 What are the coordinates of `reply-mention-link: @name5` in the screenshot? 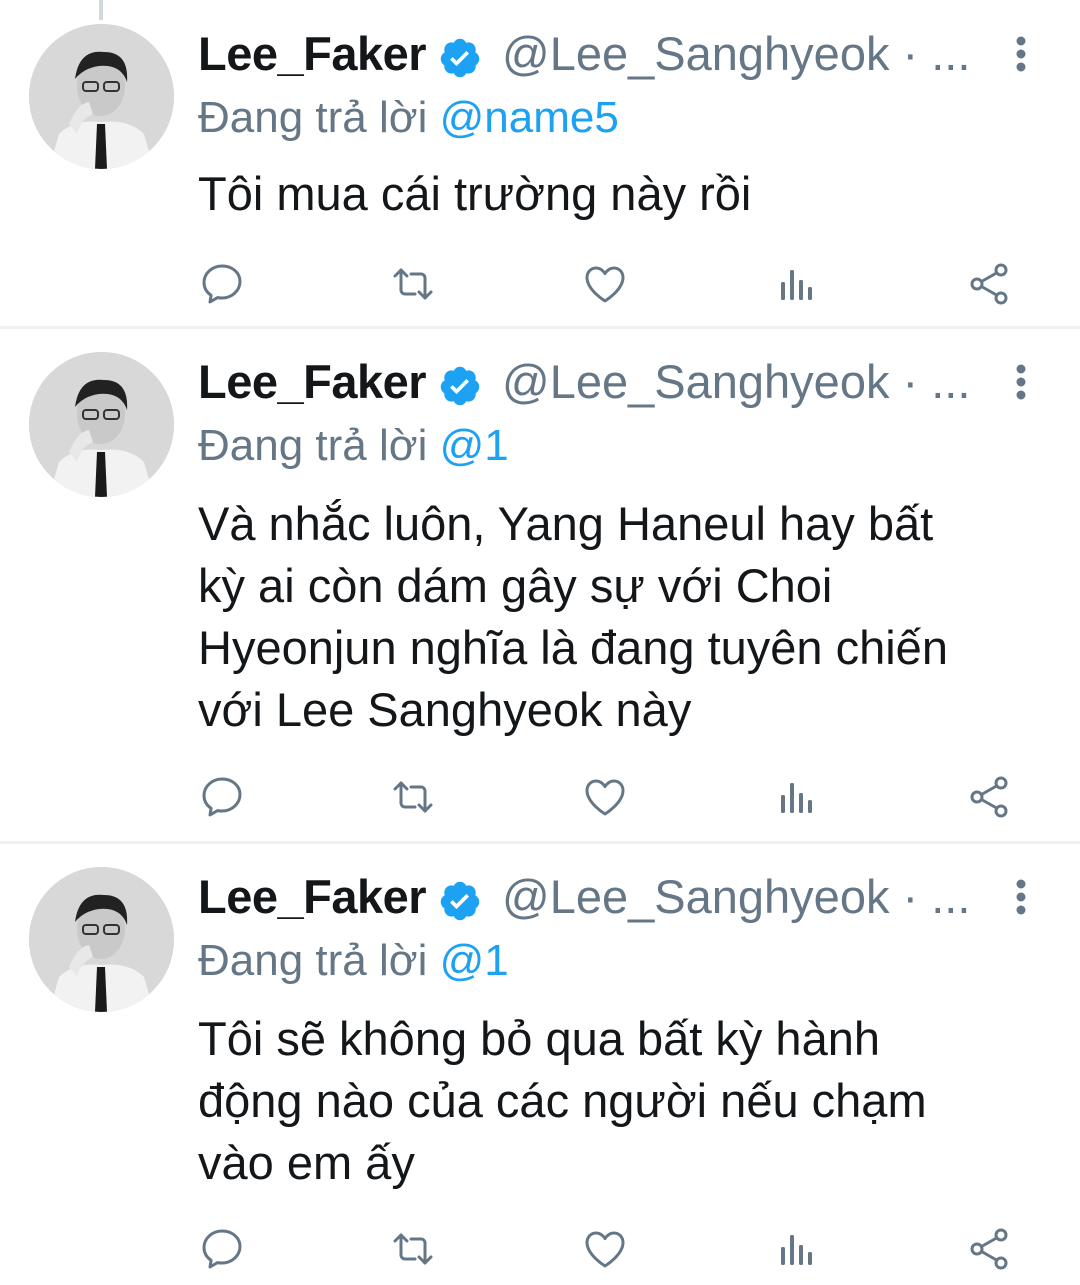 It's located at (529, 117).